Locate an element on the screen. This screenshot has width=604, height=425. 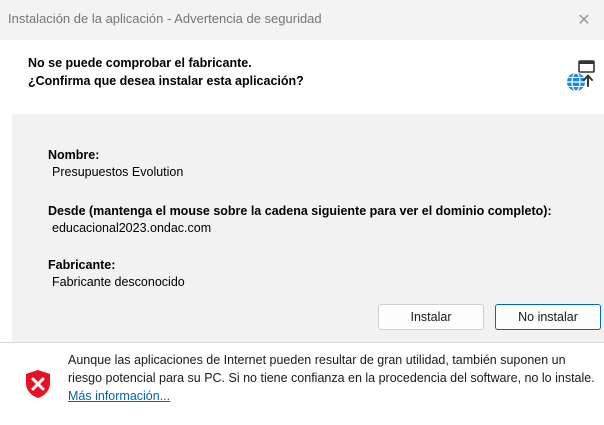
from-value: educacional2023.ondac.com is located at coordinates (131, 228).